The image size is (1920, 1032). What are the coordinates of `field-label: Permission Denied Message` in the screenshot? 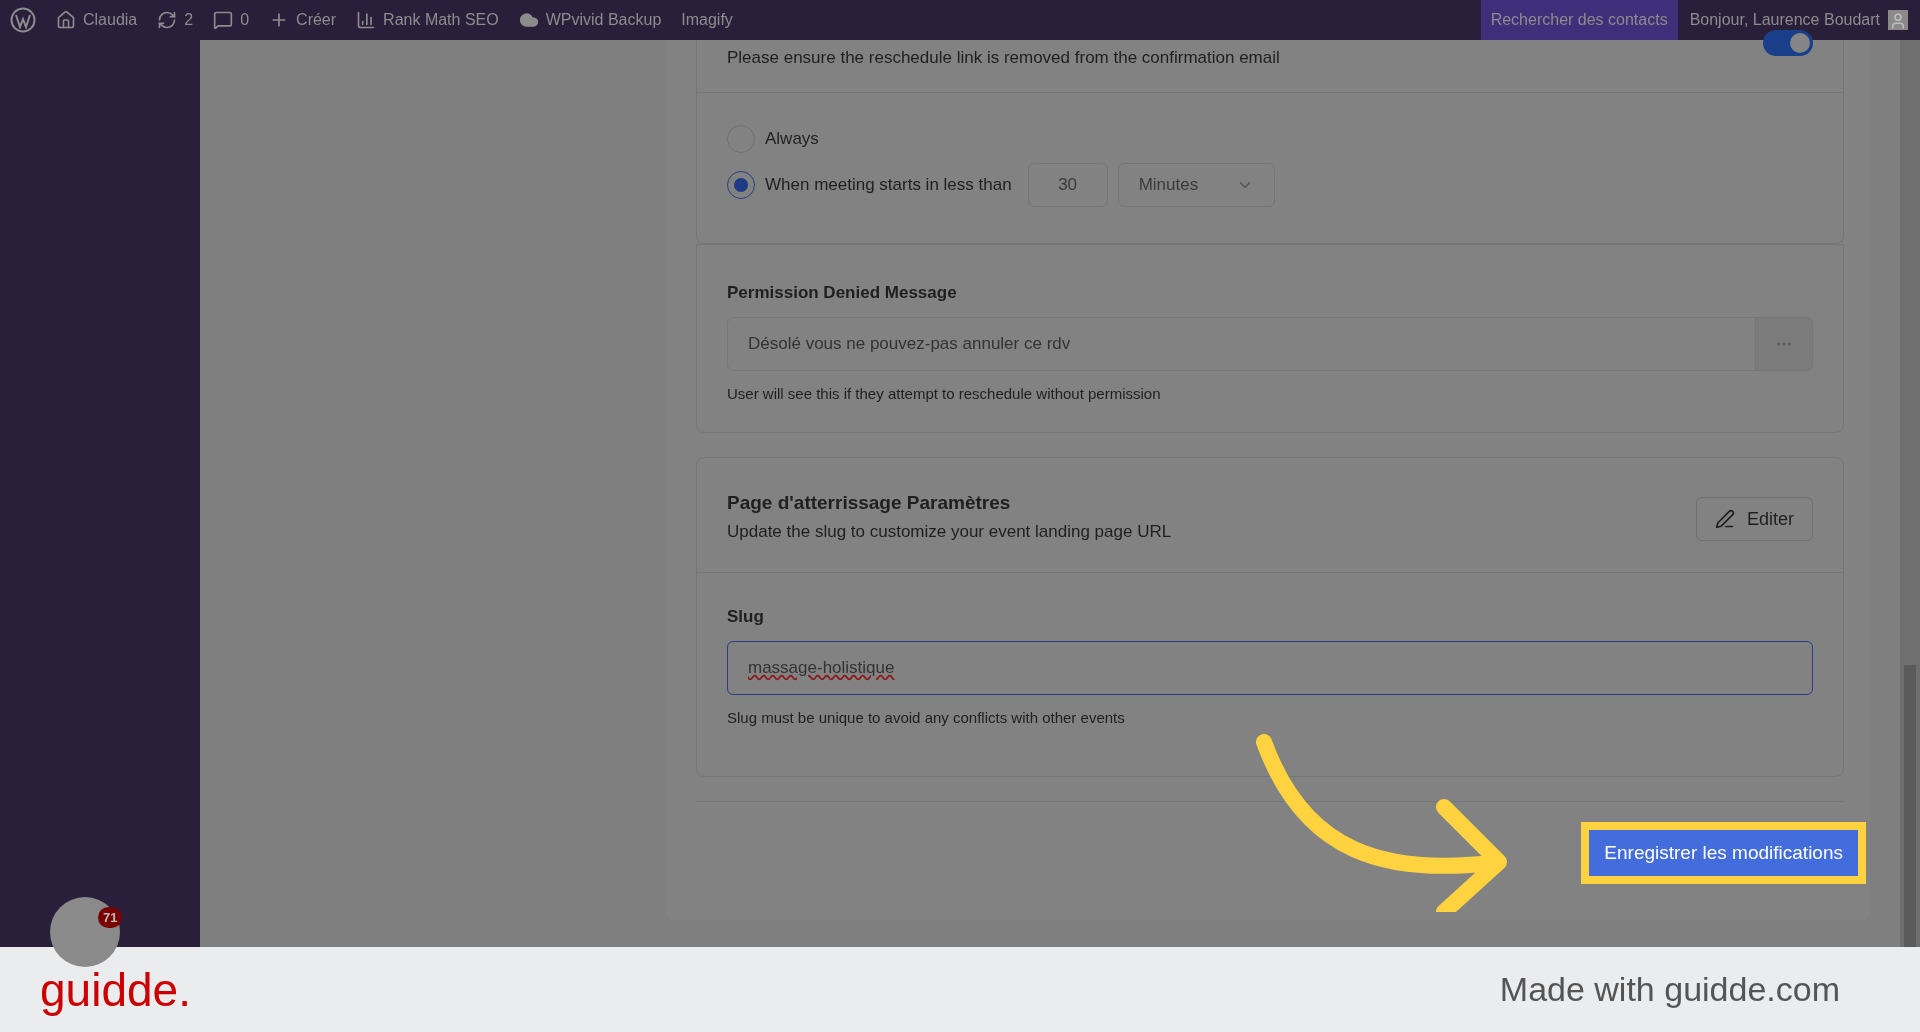 It's located at (842, 293).